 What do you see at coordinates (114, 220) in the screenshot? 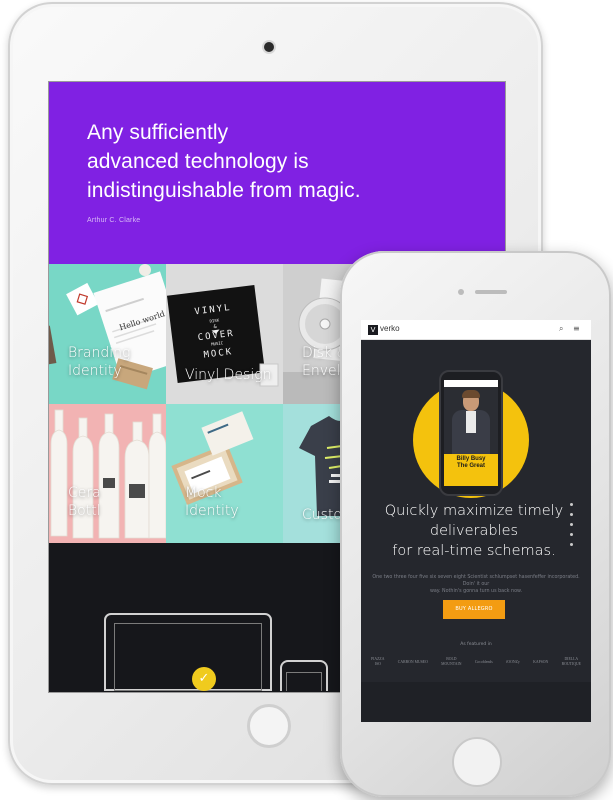
I see `quote-author: Arthur C. Clarke` at bounding box center [114, 220].